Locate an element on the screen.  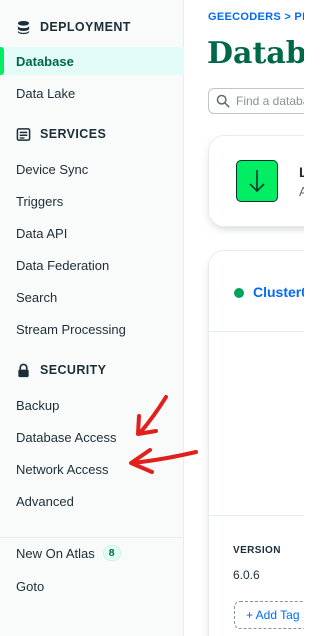
search-box is located at coordinates (256, 101).